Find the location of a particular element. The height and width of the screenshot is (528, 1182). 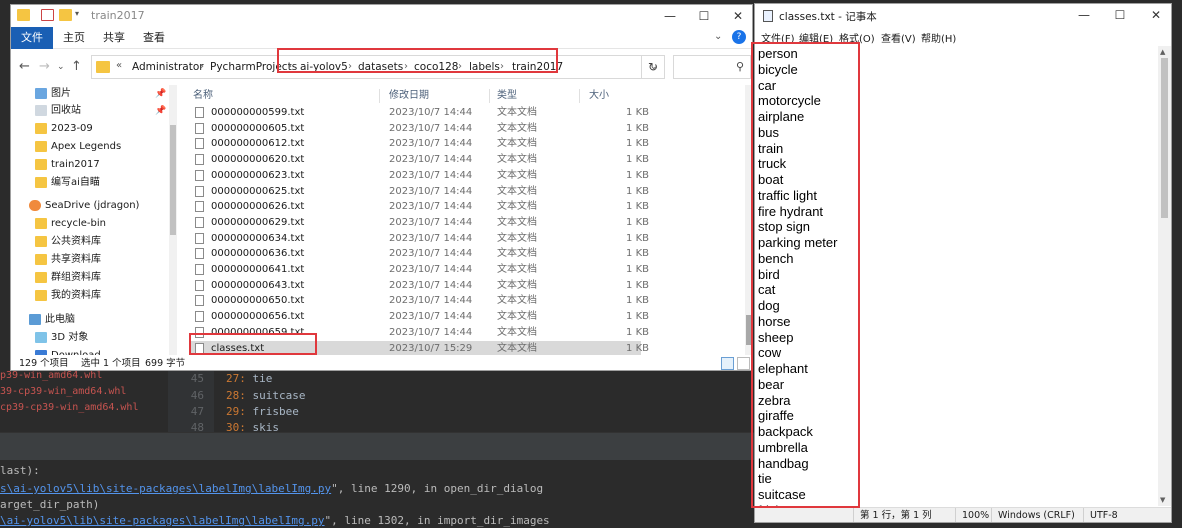

file-row: 000000000650.txt 2023/10/7 14:44 文本文档 1 KB is located at coordinates (419, 301).